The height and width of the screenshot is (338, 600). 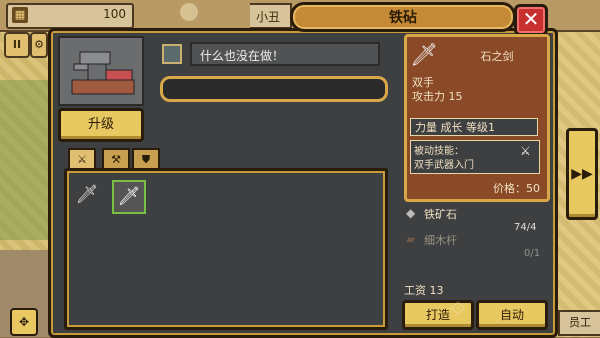 What do you see at coordinates (101, 125) in the screenshot?
I see `upgrade-button: 升级` at bounding box center [101, 125].